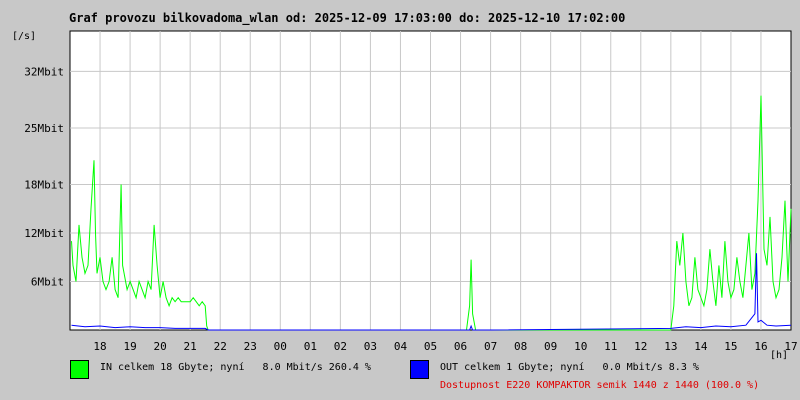 Image resolution: width=800 pixels, height=400 pixels. What do you see at coordinates (340, 346) in the screenshot?
I see `x-tick-label: 02` at bounding box center [340, 346].